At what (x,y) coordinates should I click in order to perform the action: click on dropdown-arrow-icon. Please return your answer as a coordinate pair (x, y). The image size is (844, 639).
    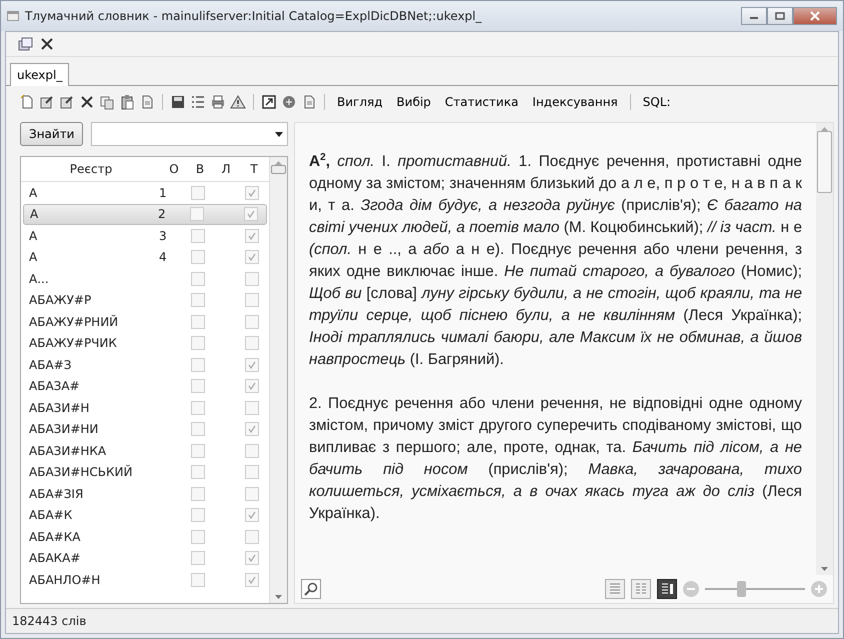
    Looking at the image, I should click on (279, 134).